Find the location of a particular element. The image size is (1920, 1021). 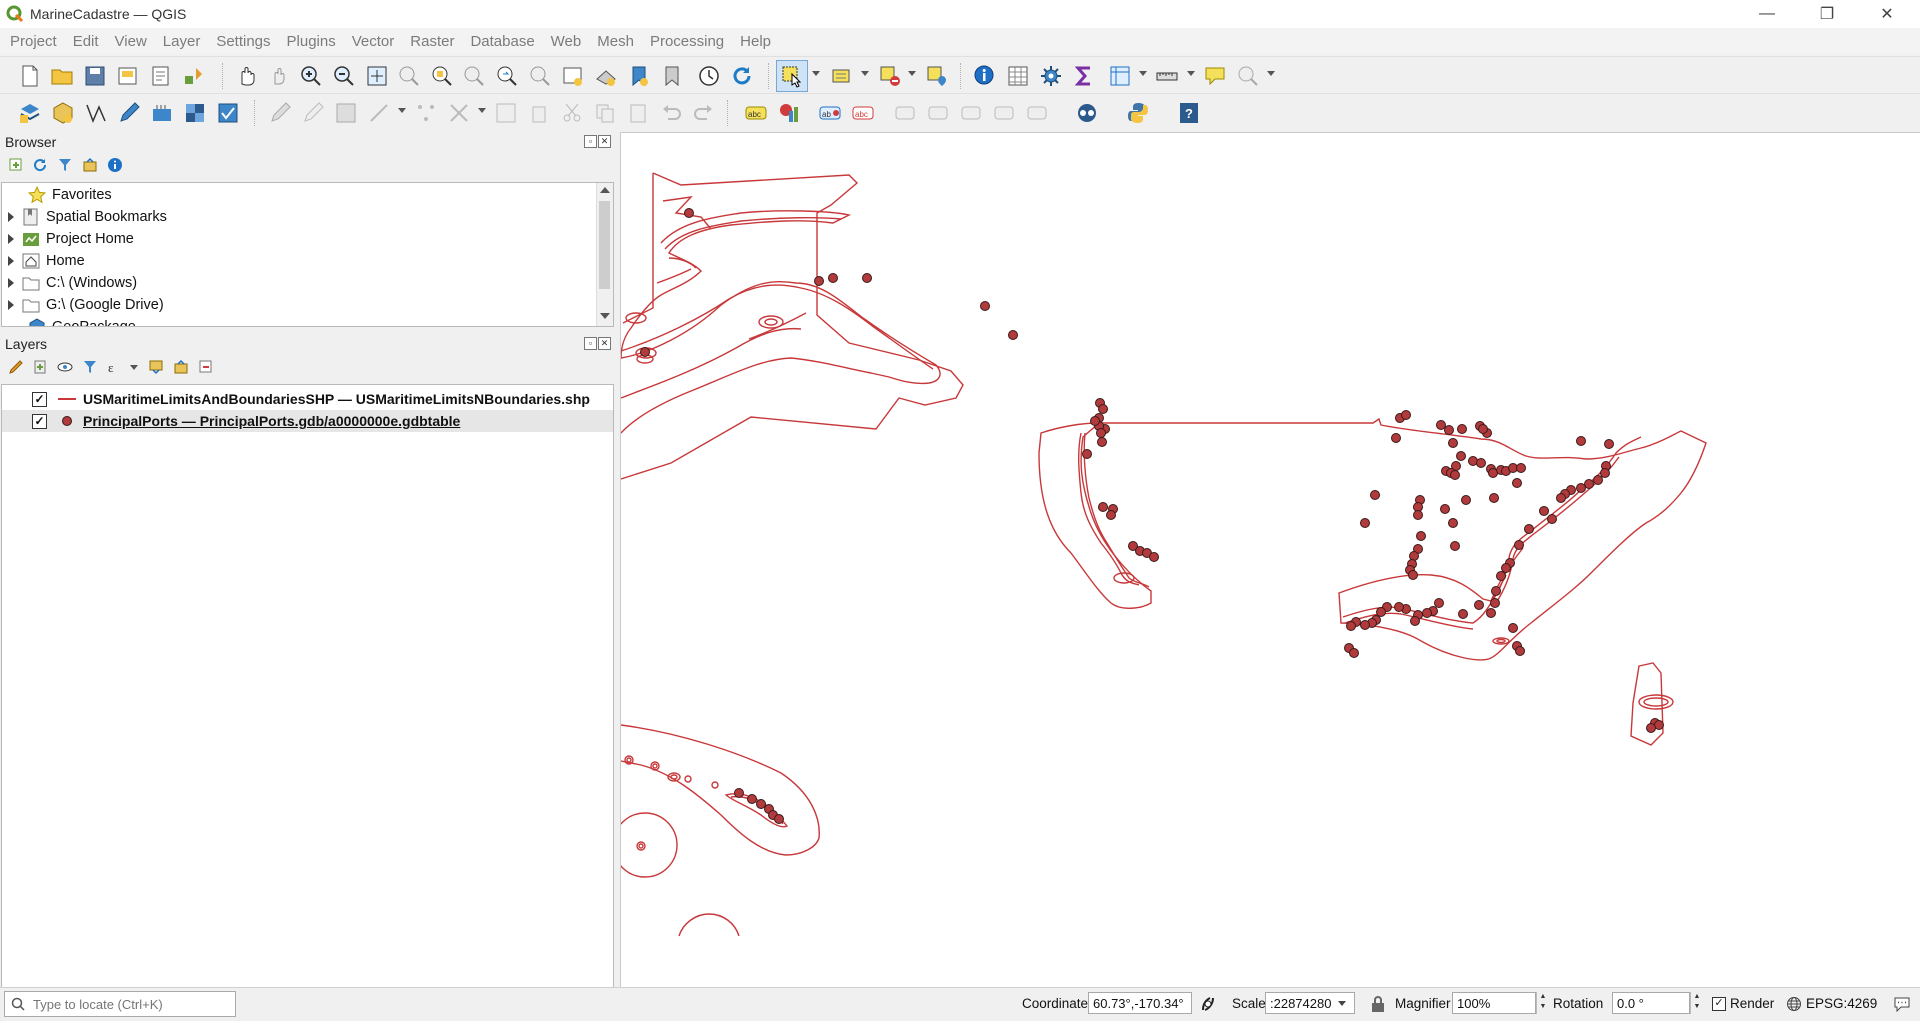

edit-pencil-icon is located at coordinates (313, 113).